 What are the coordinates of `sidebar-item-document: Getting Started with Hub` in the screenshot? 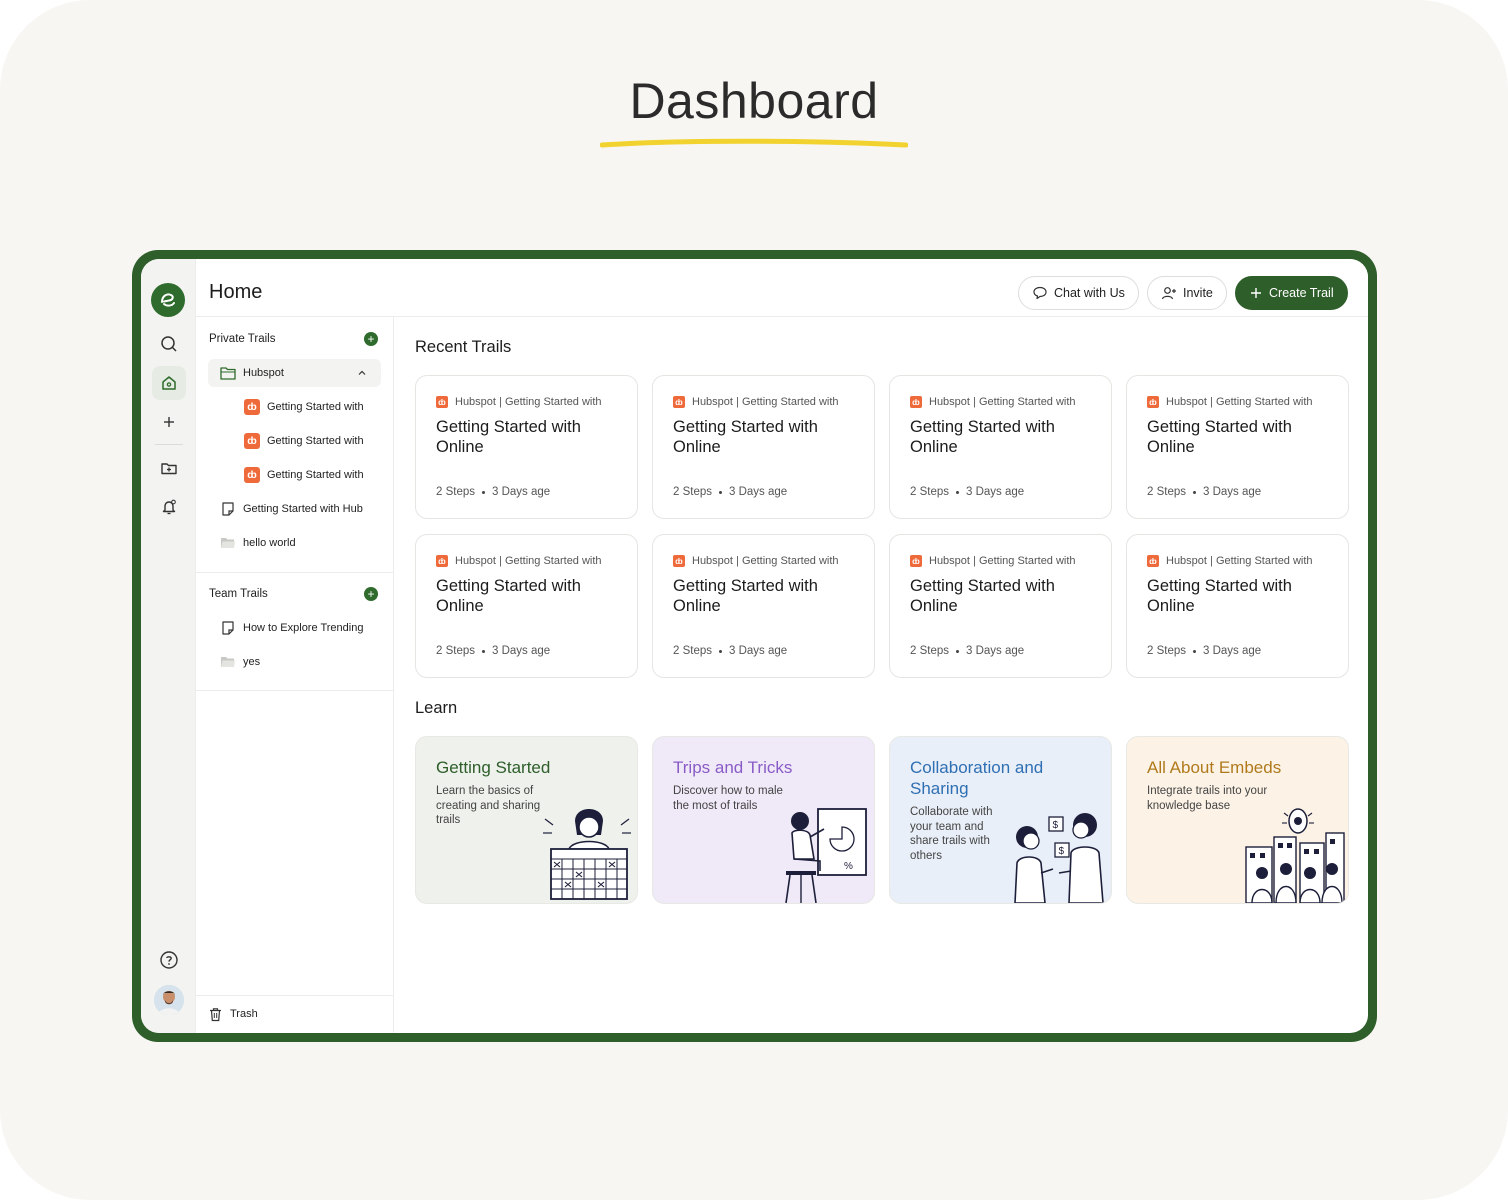 It's located at (291, 509).